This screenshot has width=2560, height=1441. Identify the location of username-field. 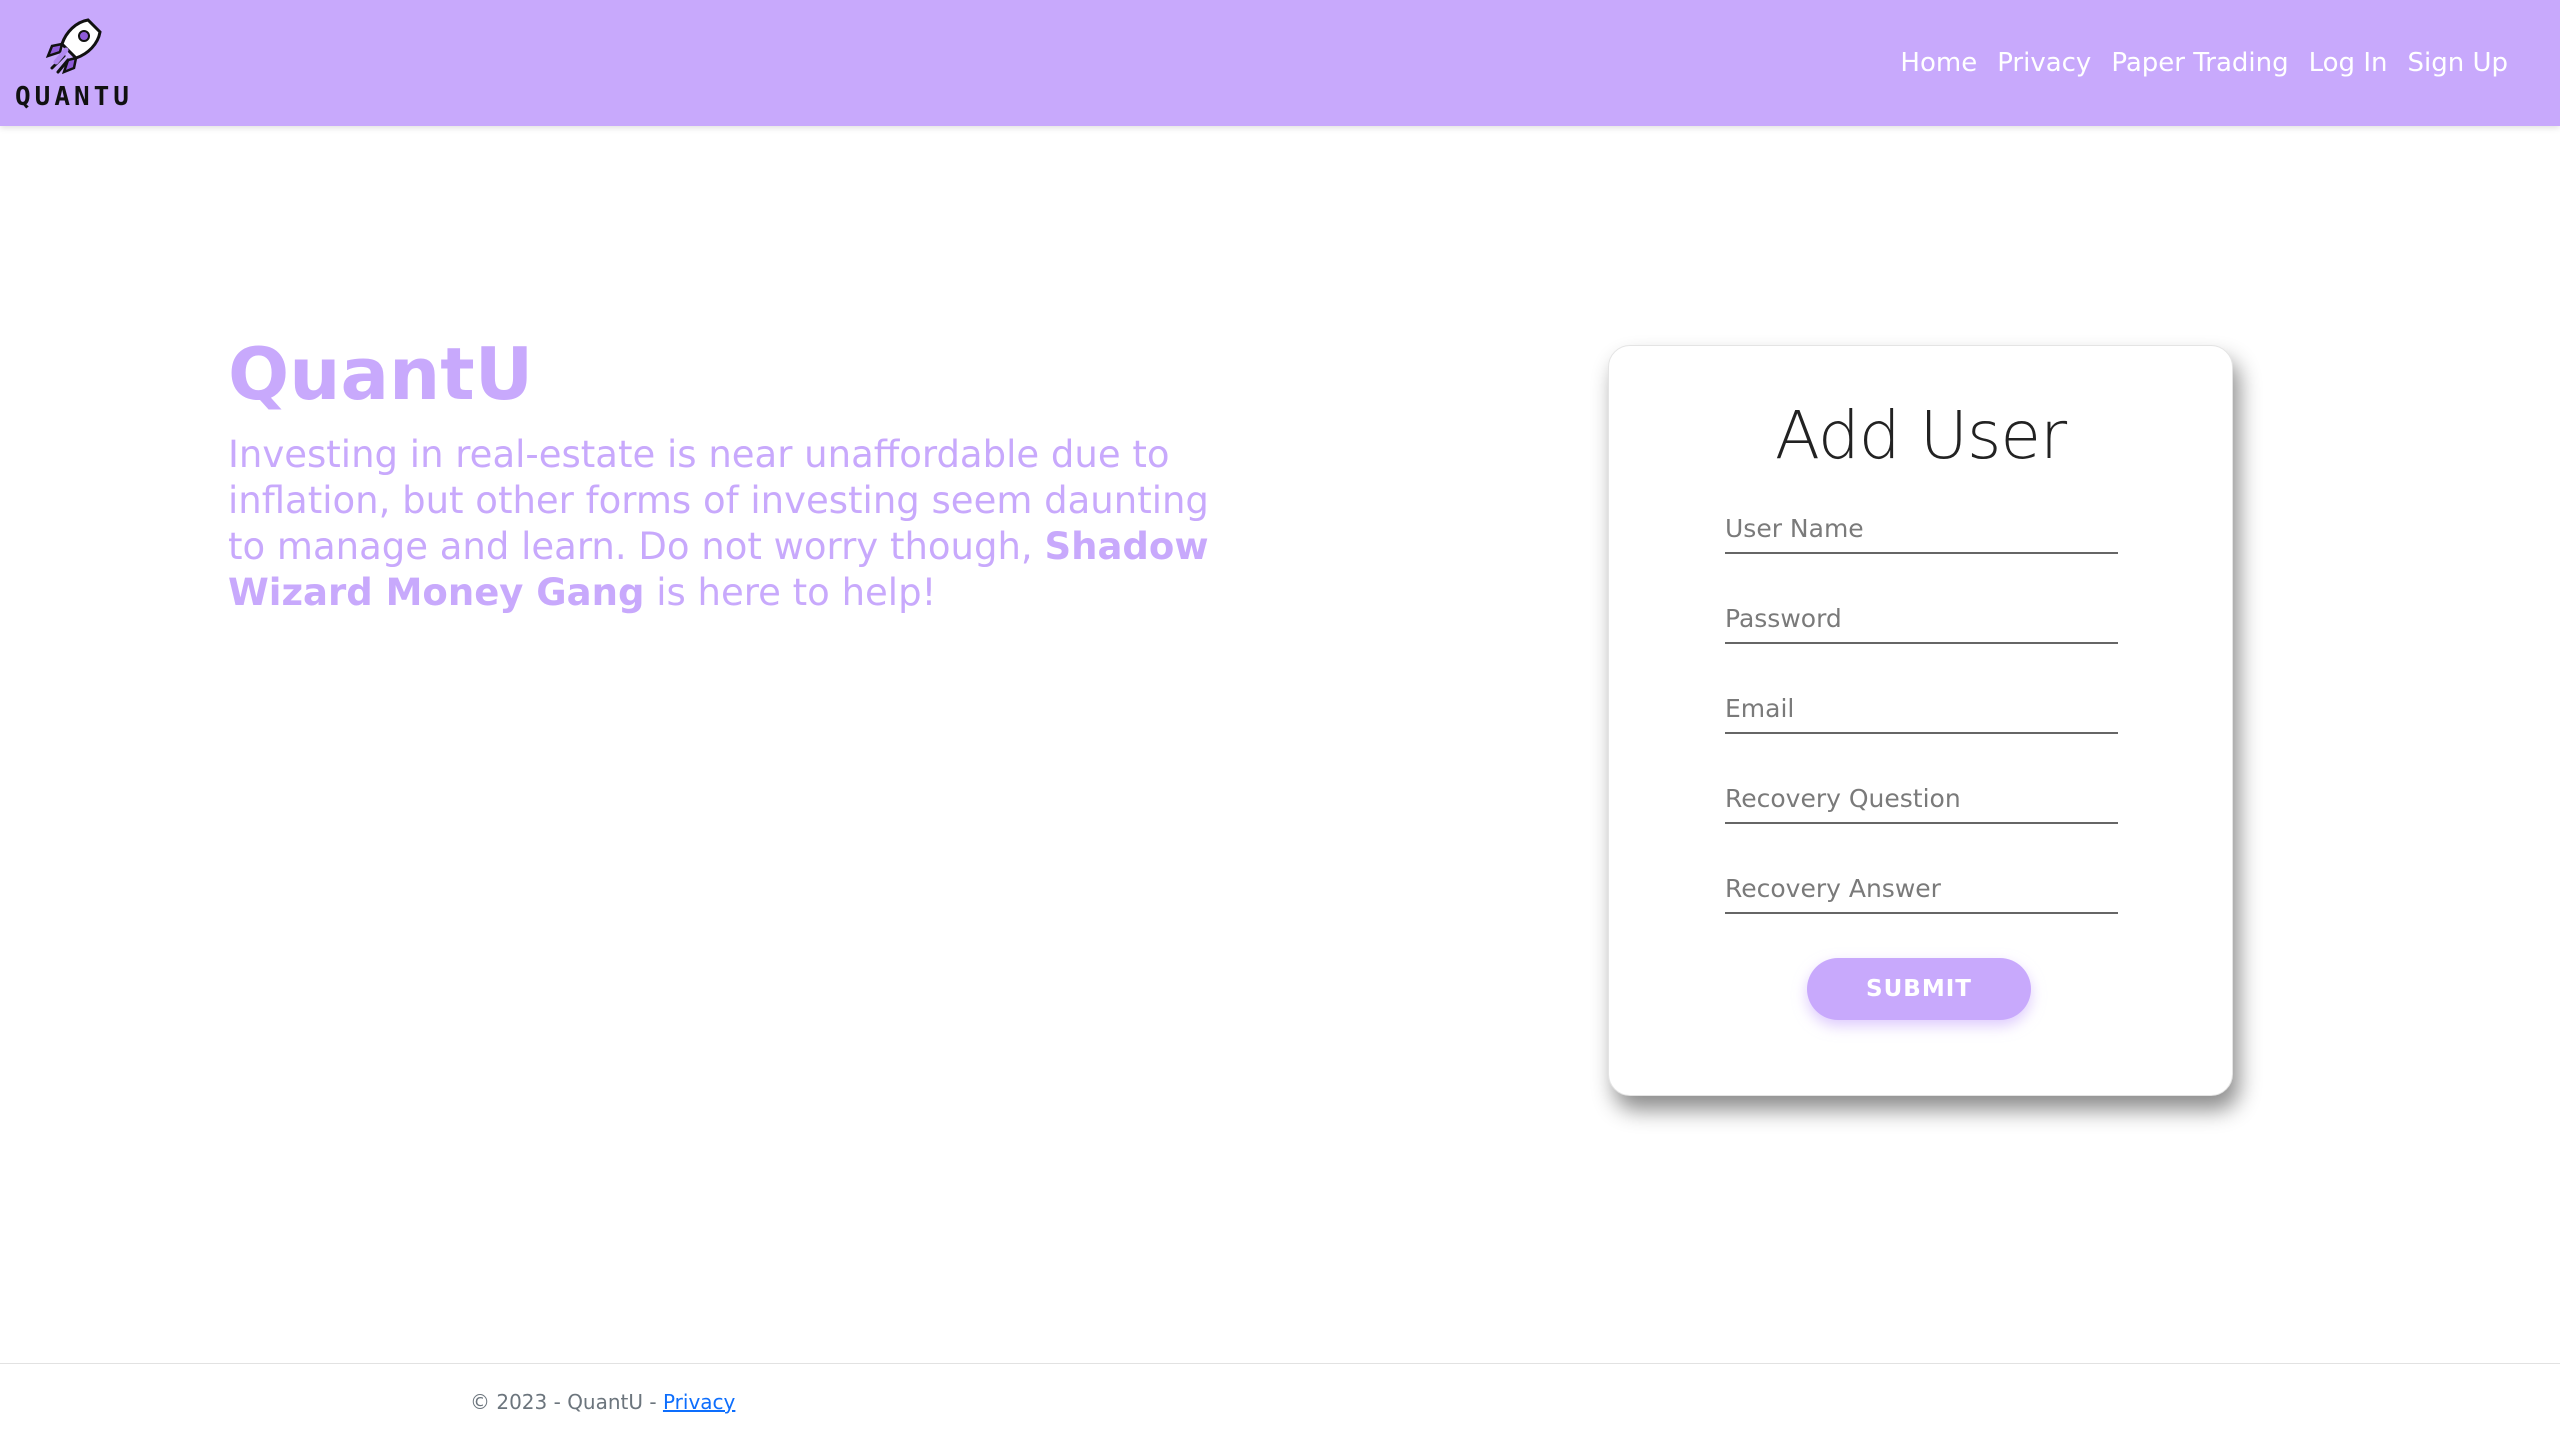
(1921, 529).